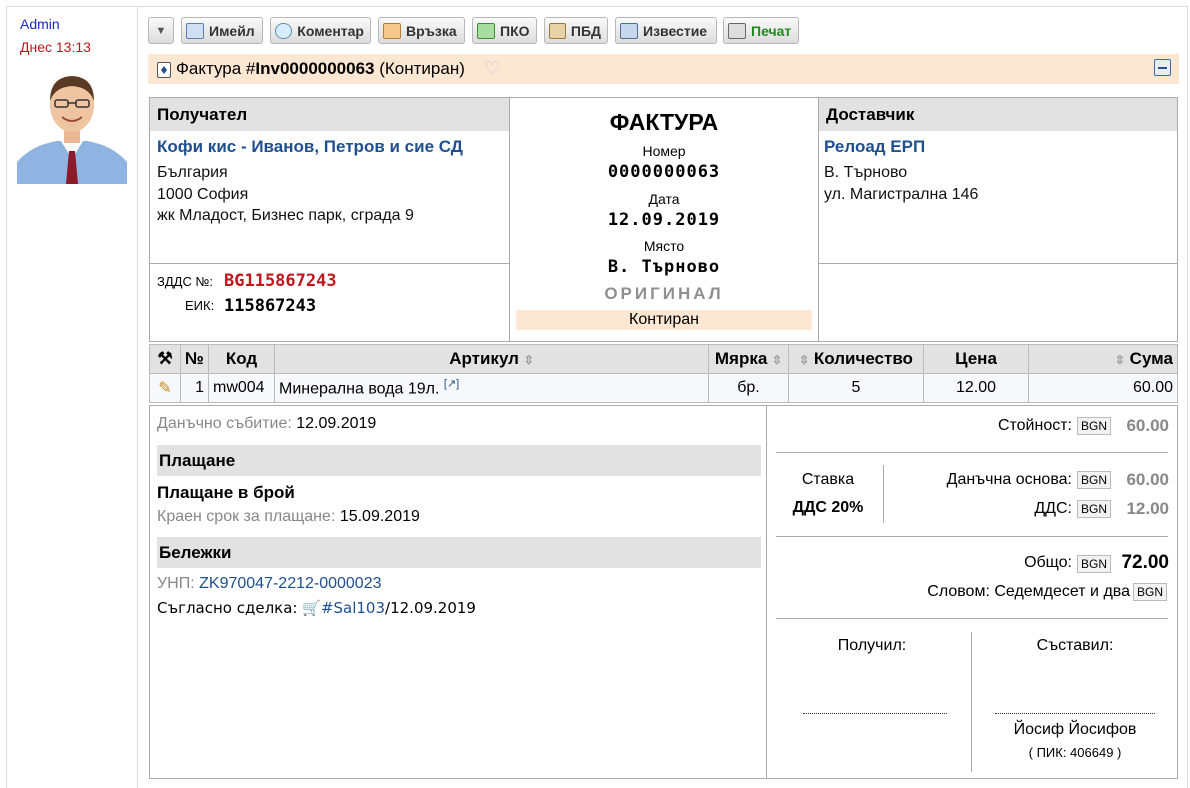 Image resolution: width=1190 pixels, height=788 pixels. Describe the element at coordinates (161, 30) in the screenshot. I see `more-menu-button: ▼` at that location.